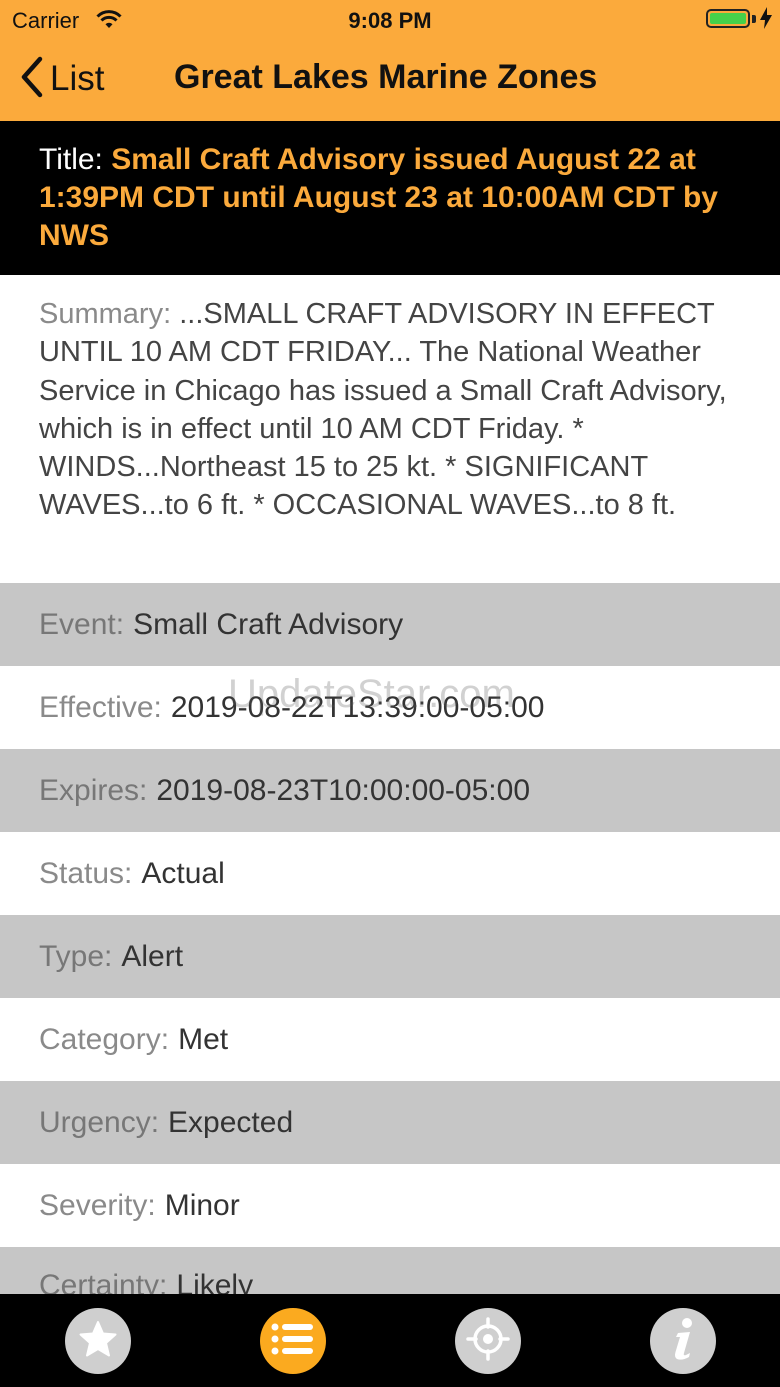 The image size is (780, 1387). I want to click on battery-level, so click(728, 18).